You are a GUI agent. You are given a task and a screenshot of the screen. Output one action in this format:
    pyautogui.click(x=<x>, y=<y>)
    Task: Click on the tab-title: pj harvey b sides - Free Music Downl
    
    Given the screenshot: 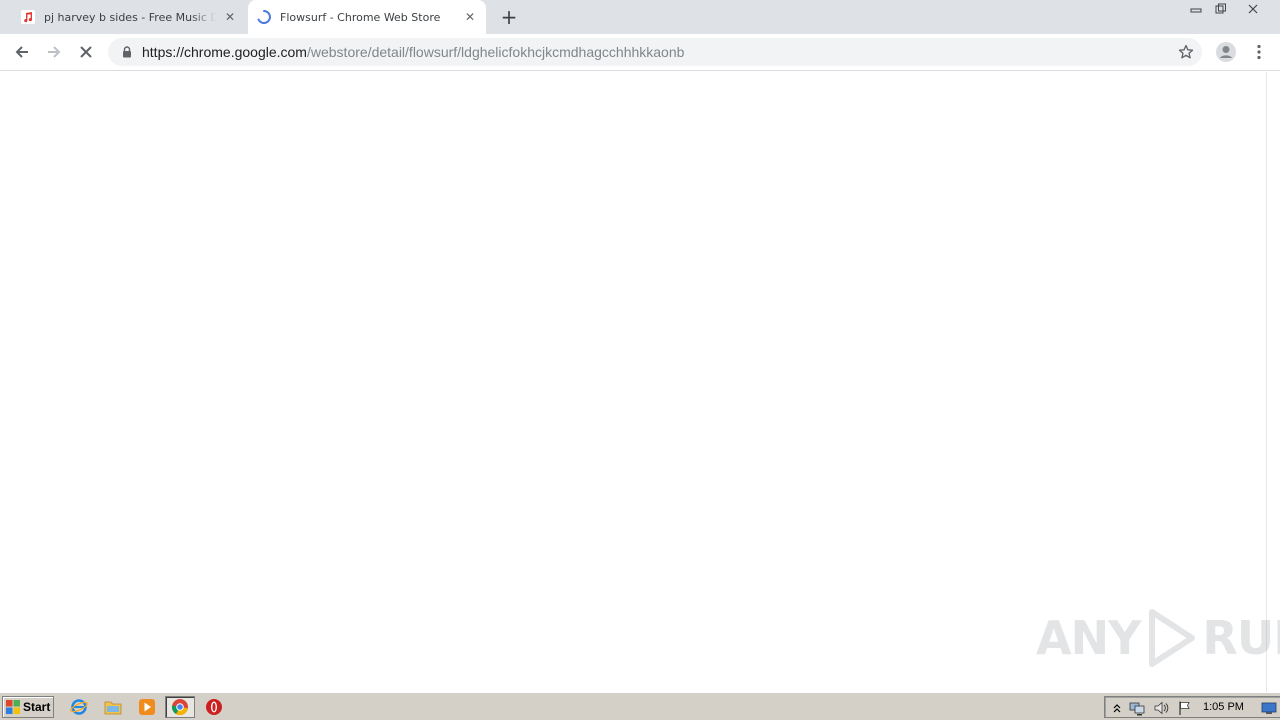 What is the action you would take?
    pyautogui.click(x=130, y=17)
    